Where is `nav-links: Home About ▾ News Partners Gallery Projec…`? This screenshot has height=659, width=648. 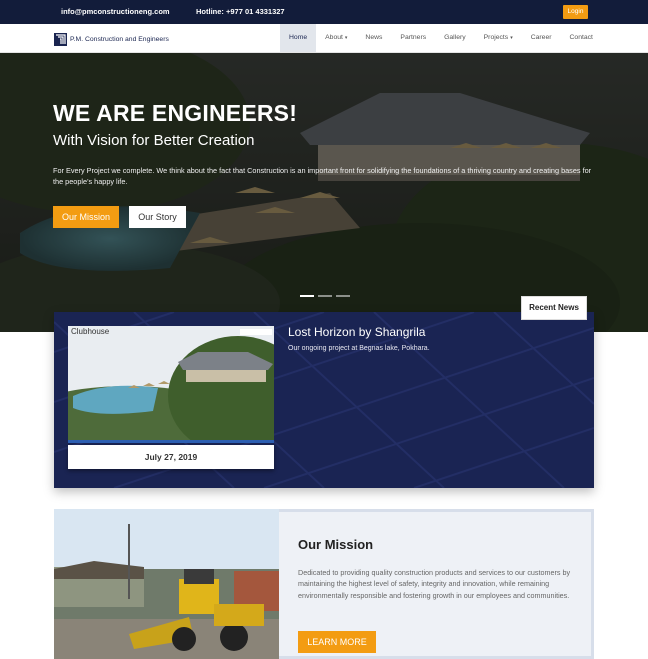
nav-links: Home About ▾ News Partners Gallery Projec… is located at coordinates (441, 38).